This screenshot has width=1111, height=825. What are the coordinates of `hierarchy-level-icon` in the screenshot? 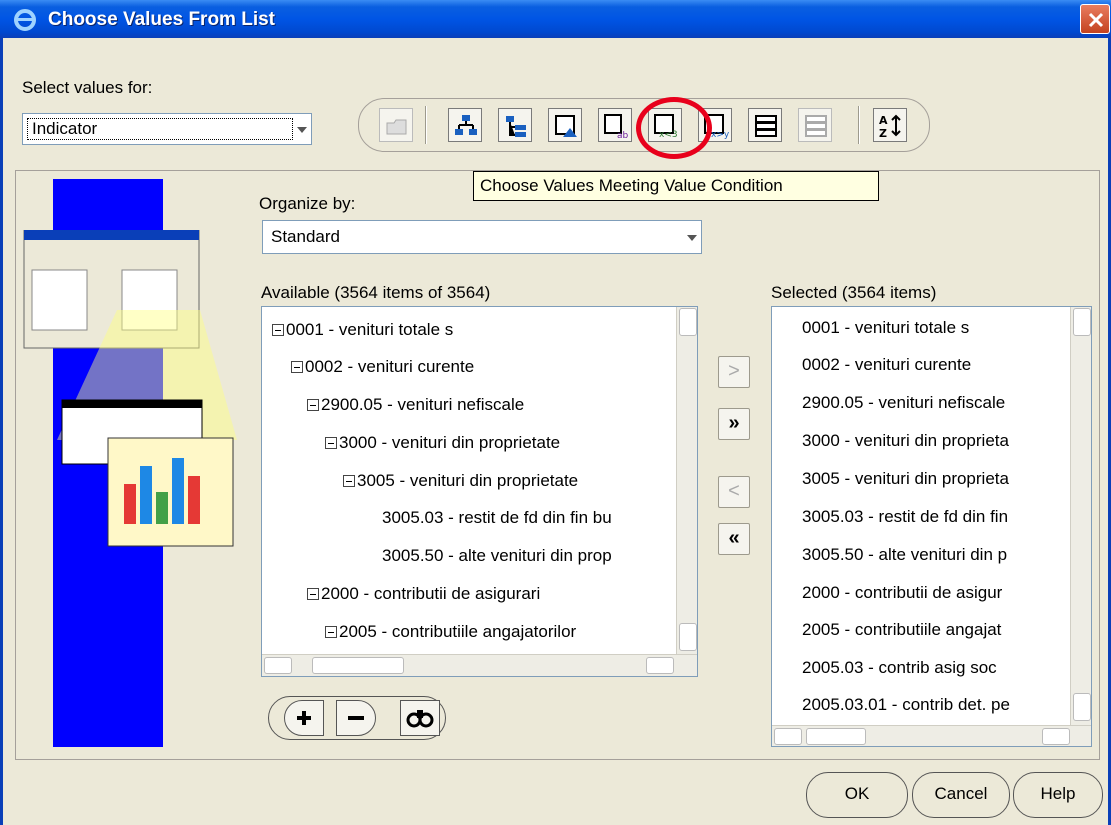 It's located at (516, 126).